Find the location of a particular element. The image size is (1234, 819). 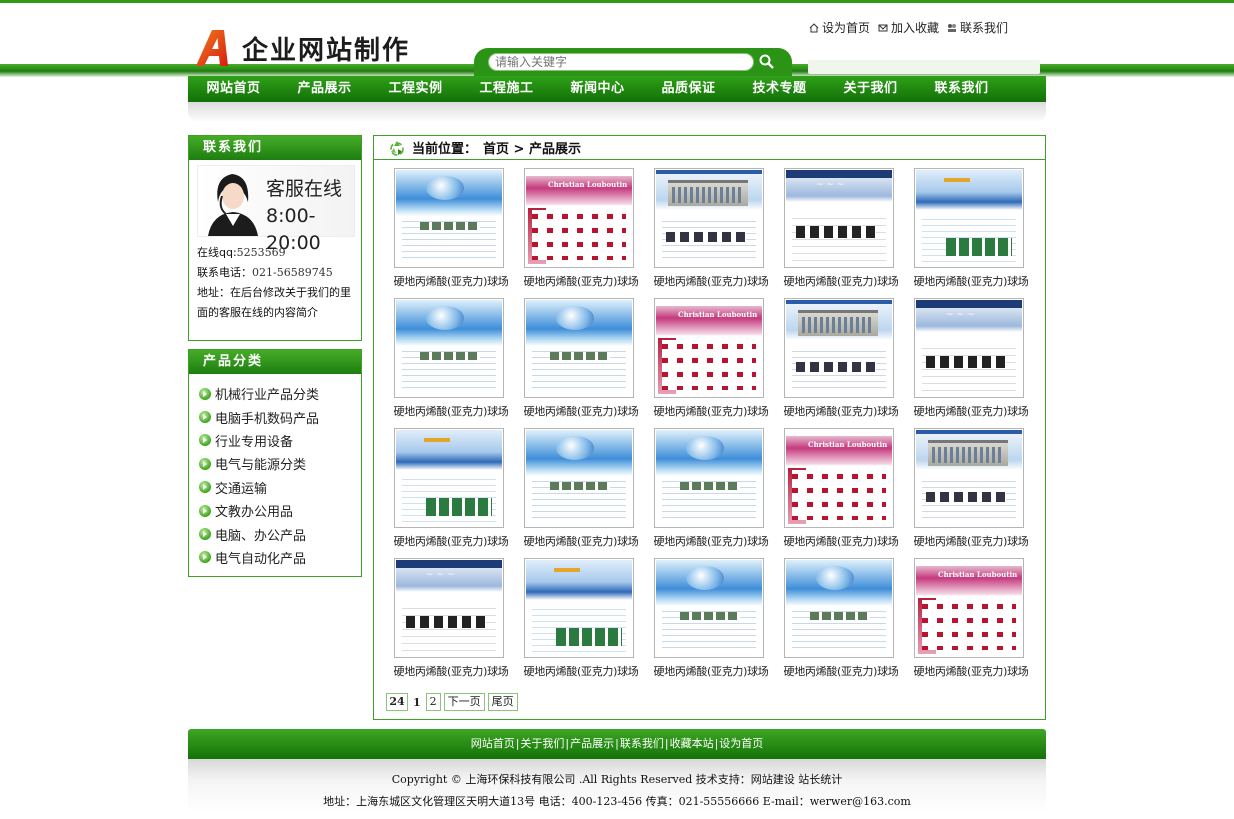

footer-link-home: 网站首页 is located at coordinates (493, 743).